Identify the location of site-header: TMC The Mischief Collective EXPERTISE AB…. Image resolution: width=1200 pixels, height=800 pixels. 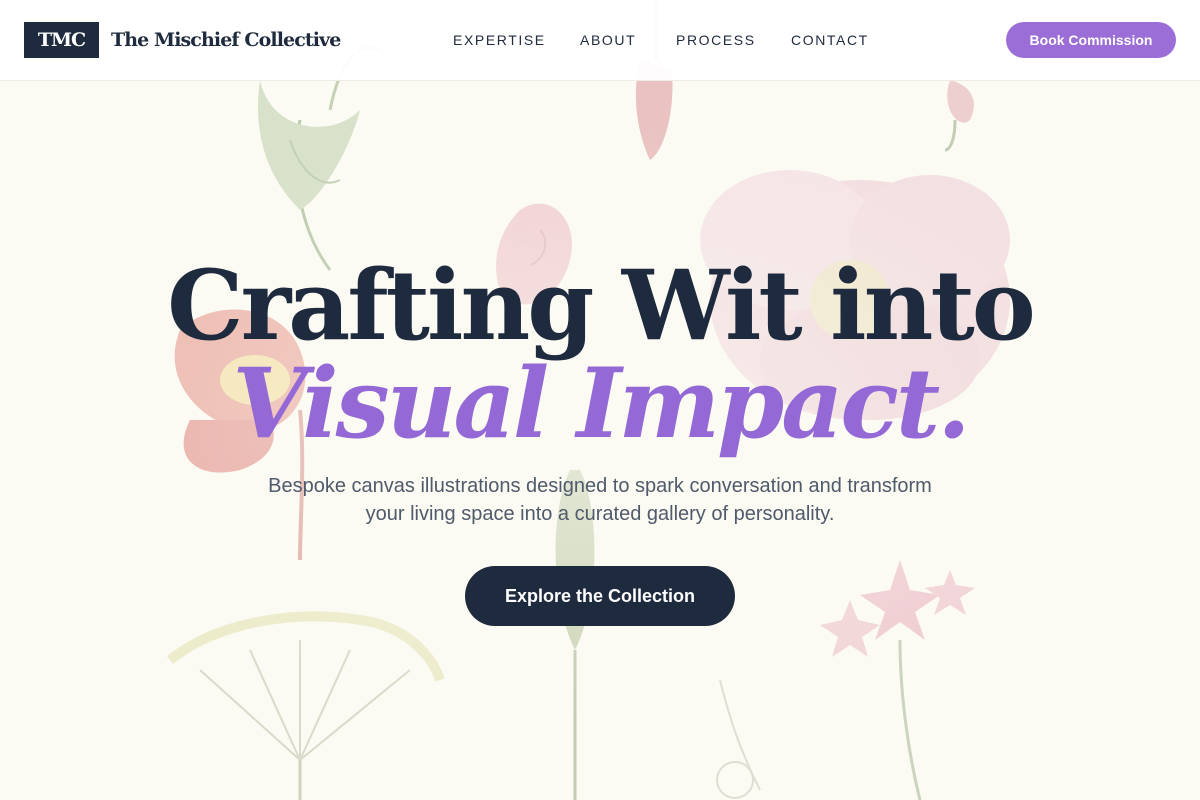
(600, 40).